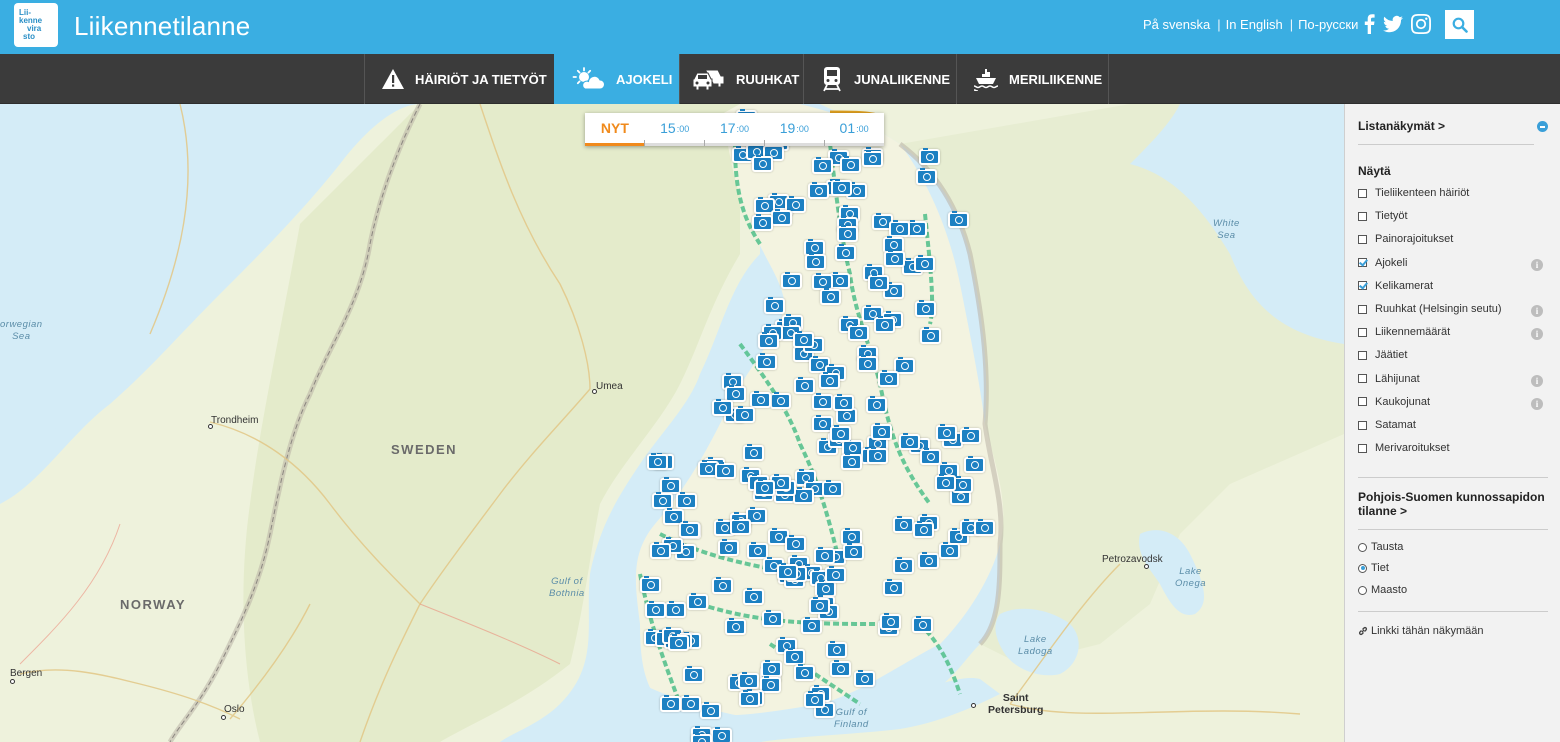 The height and width of the screenshot is (742, 1560). I want to click on nav-tab-road-weather: AJOKELI, so click(616, 79).